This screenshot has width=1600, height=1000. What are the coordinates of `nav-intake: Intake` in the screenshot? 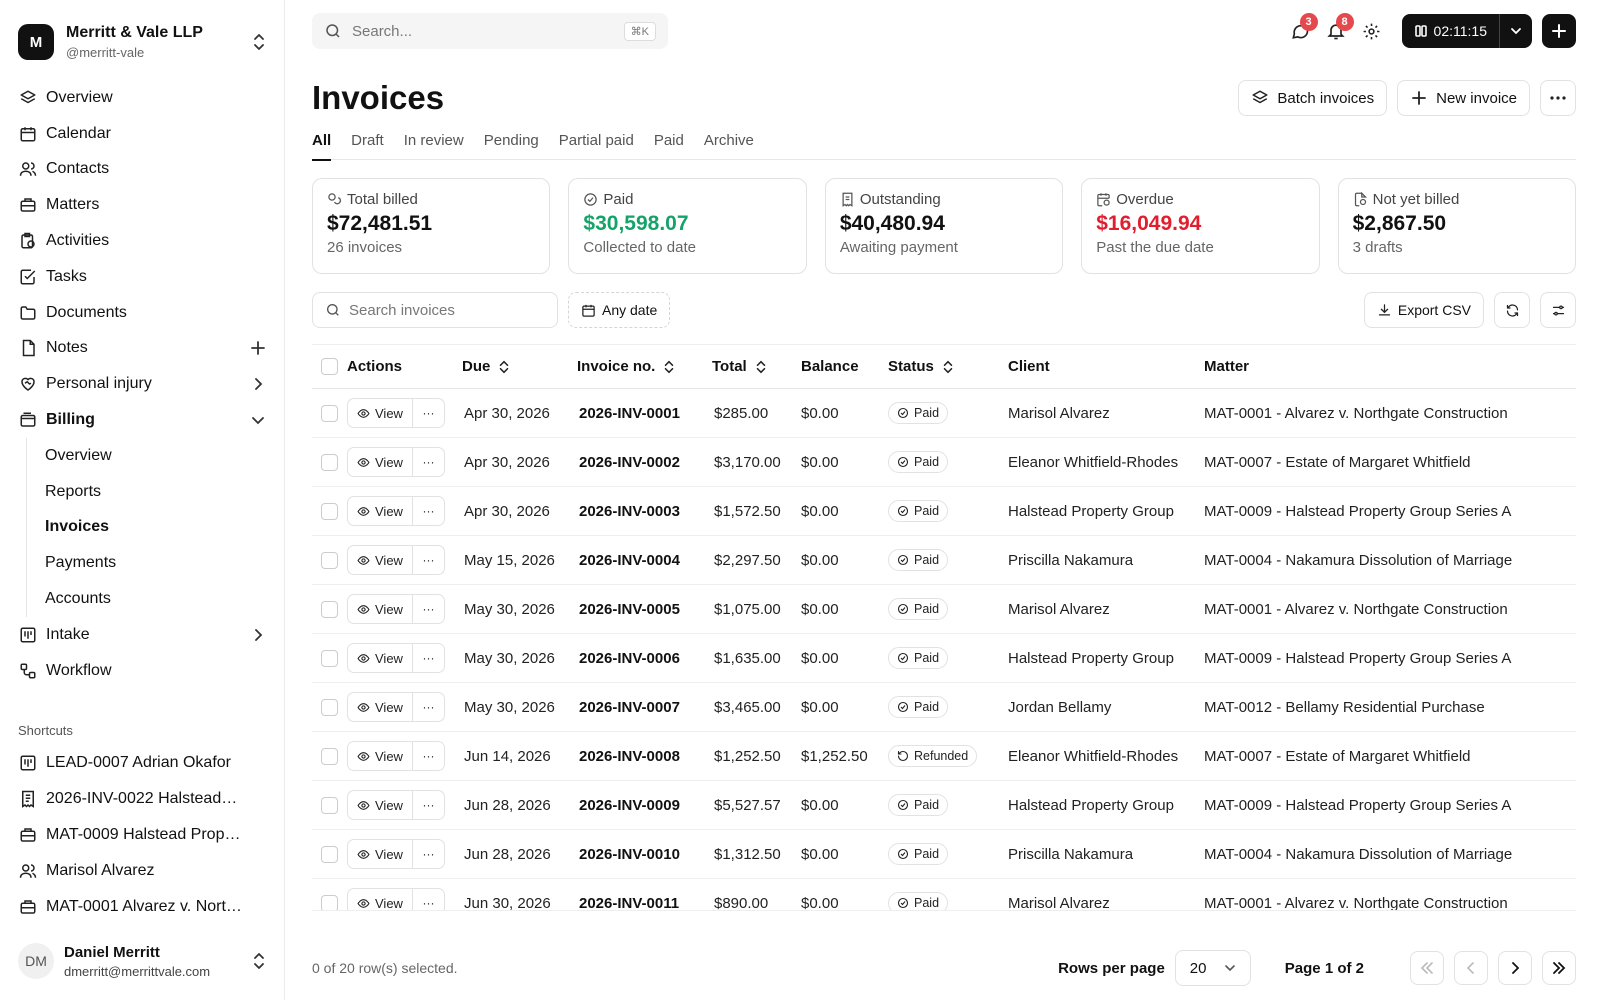 It's located at (142, 635).